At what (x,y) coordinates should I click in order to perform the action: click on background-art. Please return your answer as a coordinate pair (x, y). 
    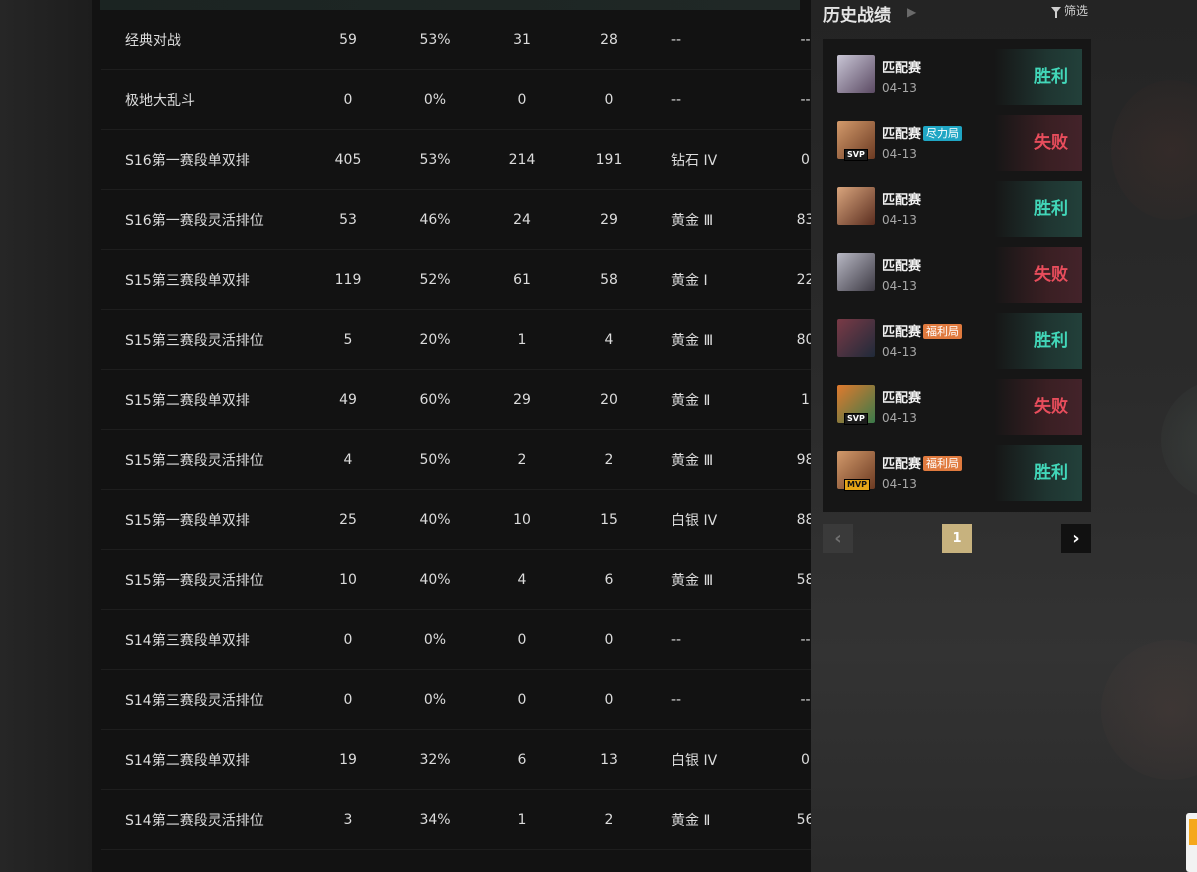
    Looking at the image, I should click on (1154, 150).